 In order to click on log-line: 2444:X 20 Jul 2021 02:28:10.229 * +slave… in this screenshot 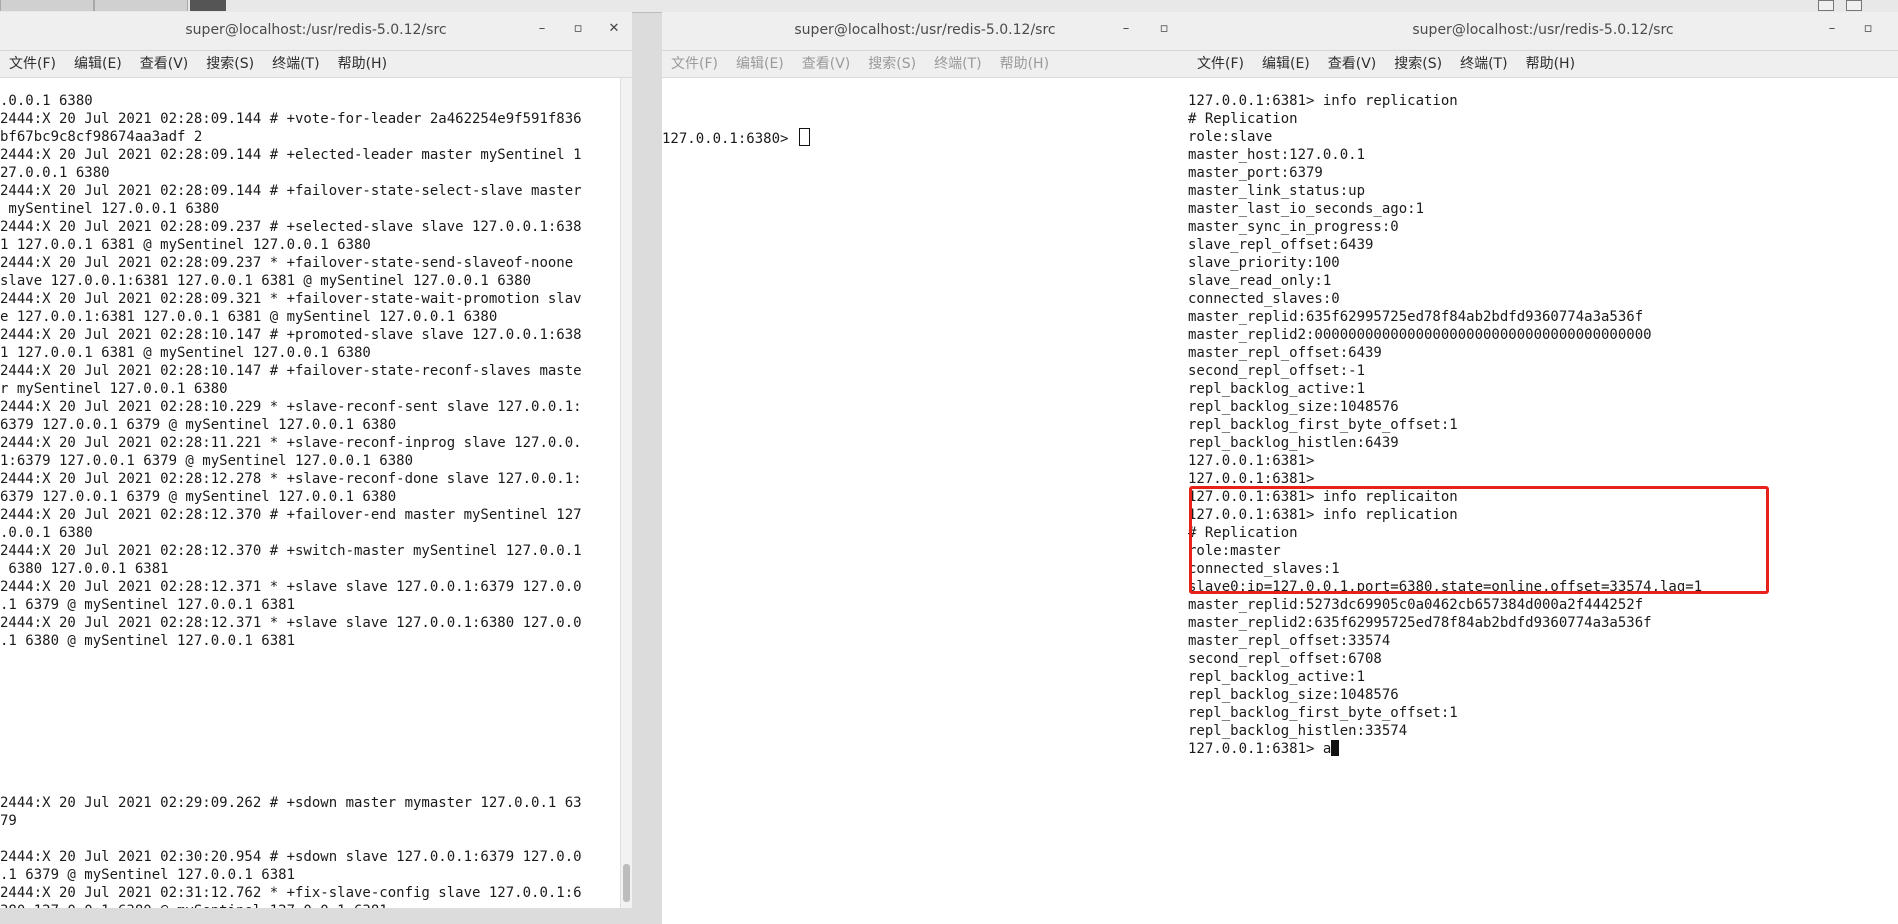, I will do `click(291, 407)`.